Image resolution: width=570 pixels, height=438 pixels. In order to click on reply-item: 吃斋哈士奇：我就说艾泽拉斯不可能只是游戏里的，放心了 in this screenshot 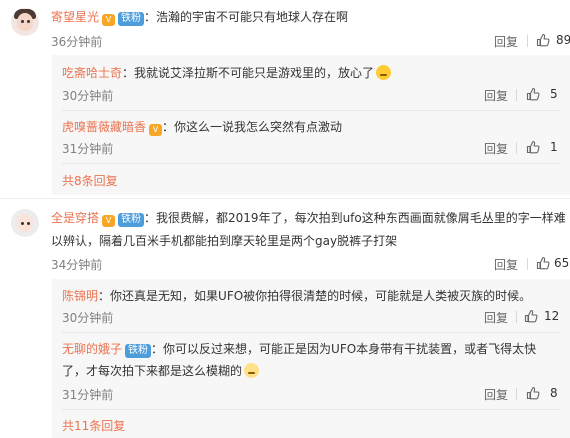, I will do `click(227, 73)`.